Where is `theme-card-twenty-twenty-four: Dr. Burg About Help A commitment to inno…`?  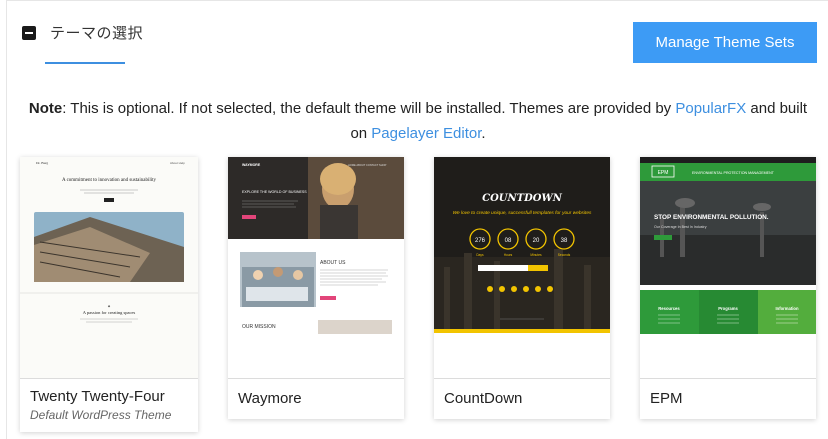
theme-card-twenty-twenty-four: Dr. Burg About Help A commitment to inno… is located at coordinates (109, 294).